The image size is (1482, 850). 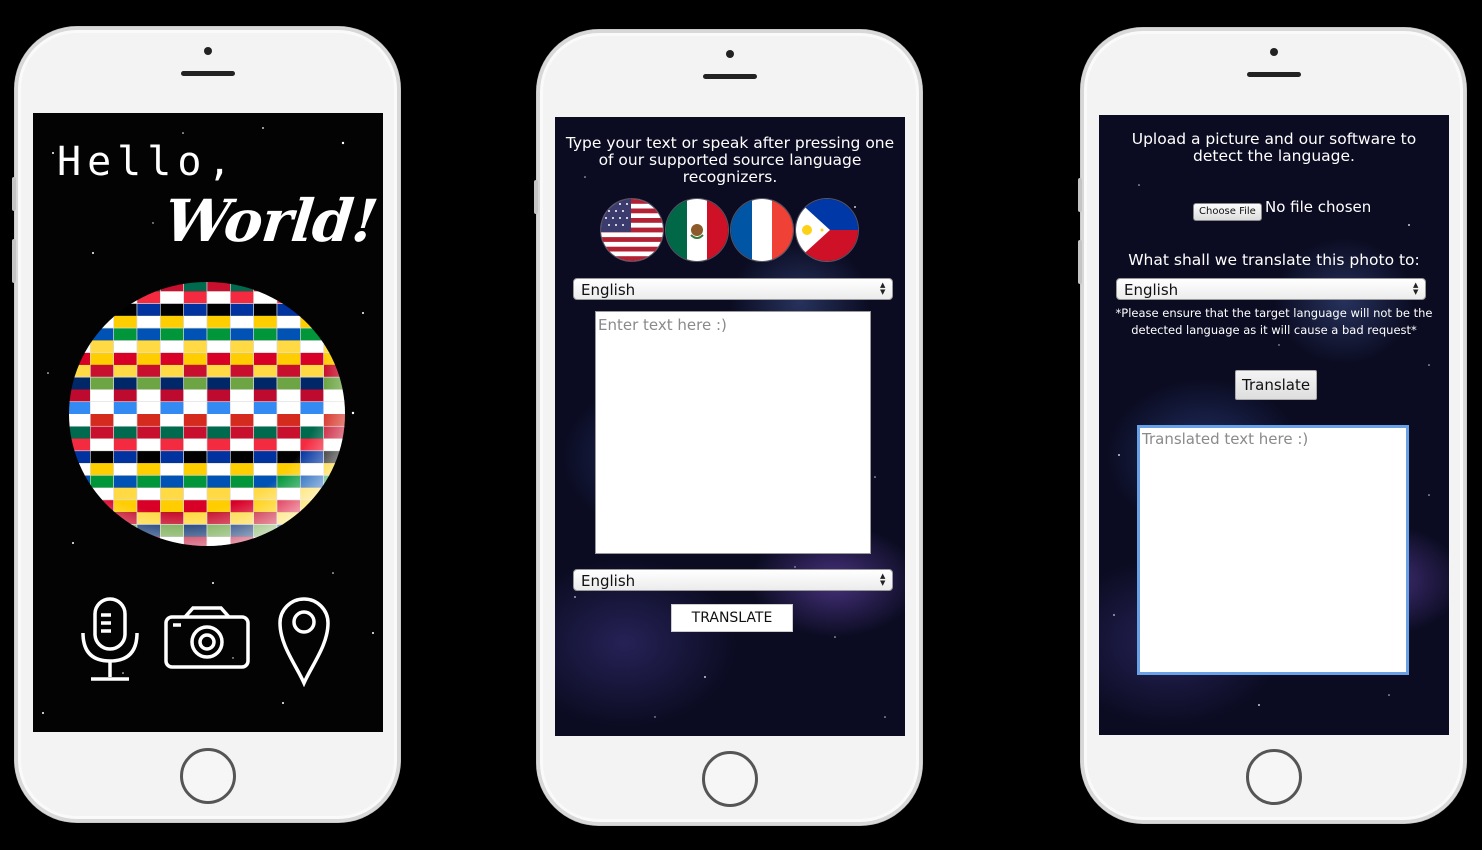 What do you see at coordinates (1271, 289) in the screenshot?
I see `photo-target-language-select: English ▲ ▼` at bounding box center [1271, 289].